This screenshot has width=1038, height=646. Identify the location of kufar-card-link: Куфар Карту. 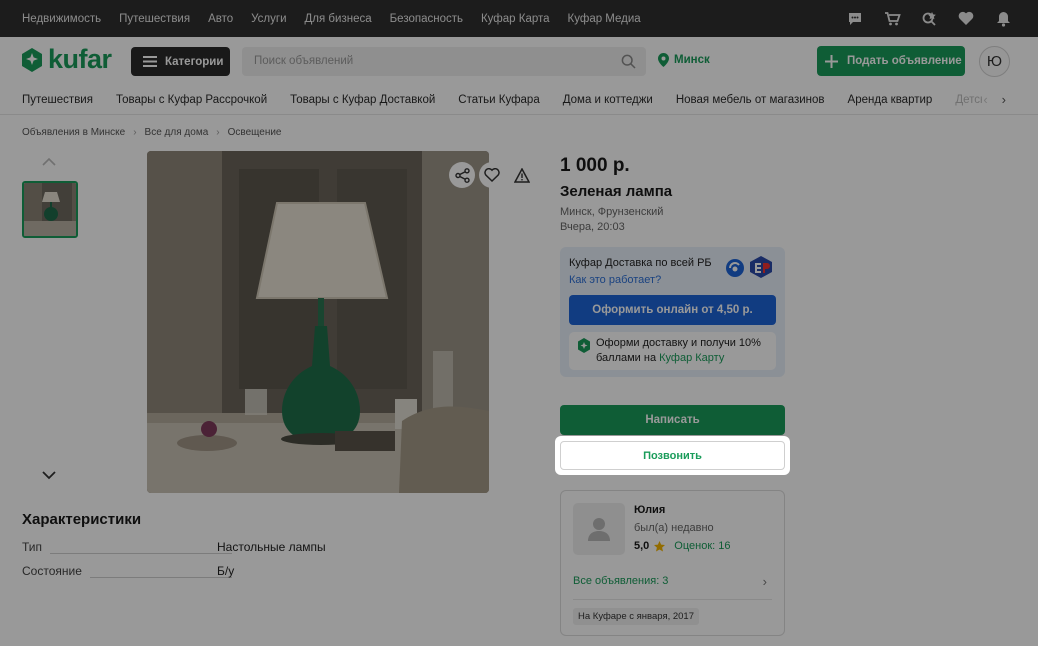
(691, 358).